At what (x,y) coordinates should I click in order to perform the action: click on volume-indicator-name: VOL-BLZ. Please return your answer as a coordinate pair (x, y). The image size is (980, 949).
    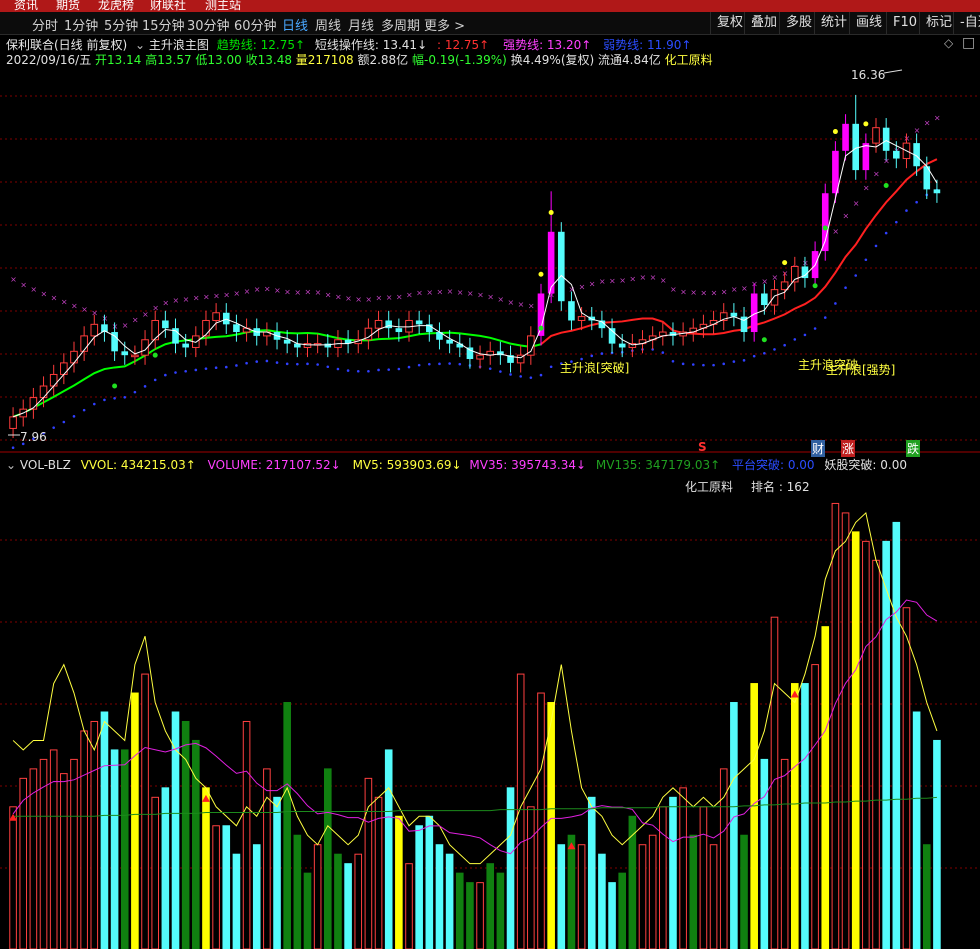
    Looking at the image, I should click on (45, 465).